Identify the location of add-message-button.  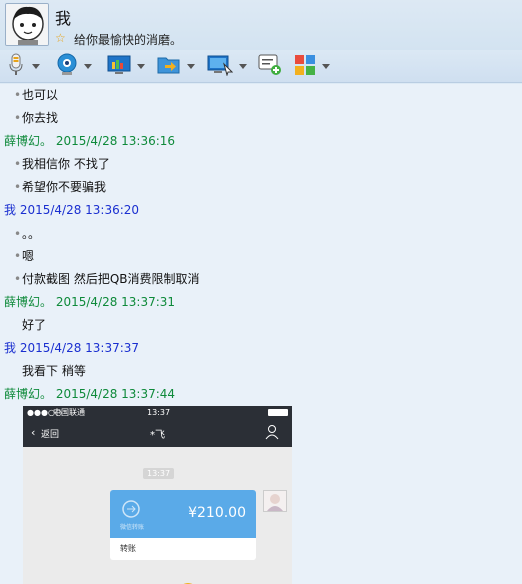
(270, 66).